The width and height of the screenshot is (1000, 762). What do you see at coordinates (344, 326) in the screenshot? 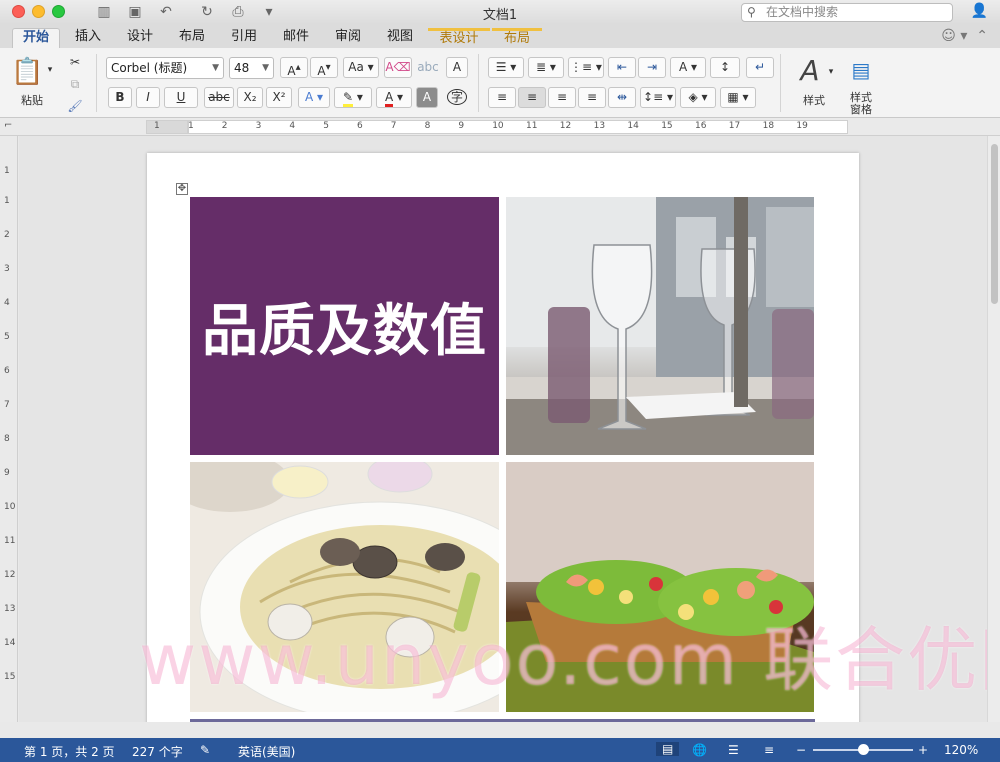
I see `headline-cell: 品质及数值` at bounding box center [344, 326].